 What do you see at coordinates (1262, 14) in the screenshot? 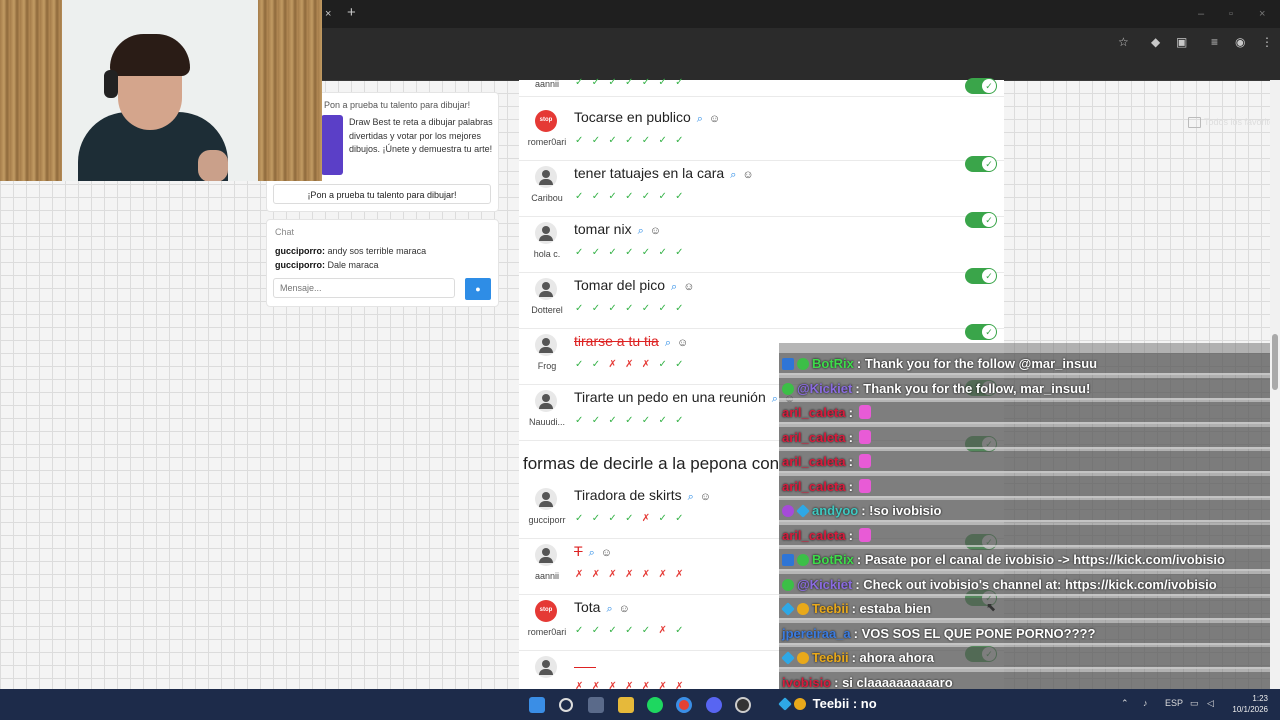
I see `close-window-icon: ×` at bounding box center [1262, 14].